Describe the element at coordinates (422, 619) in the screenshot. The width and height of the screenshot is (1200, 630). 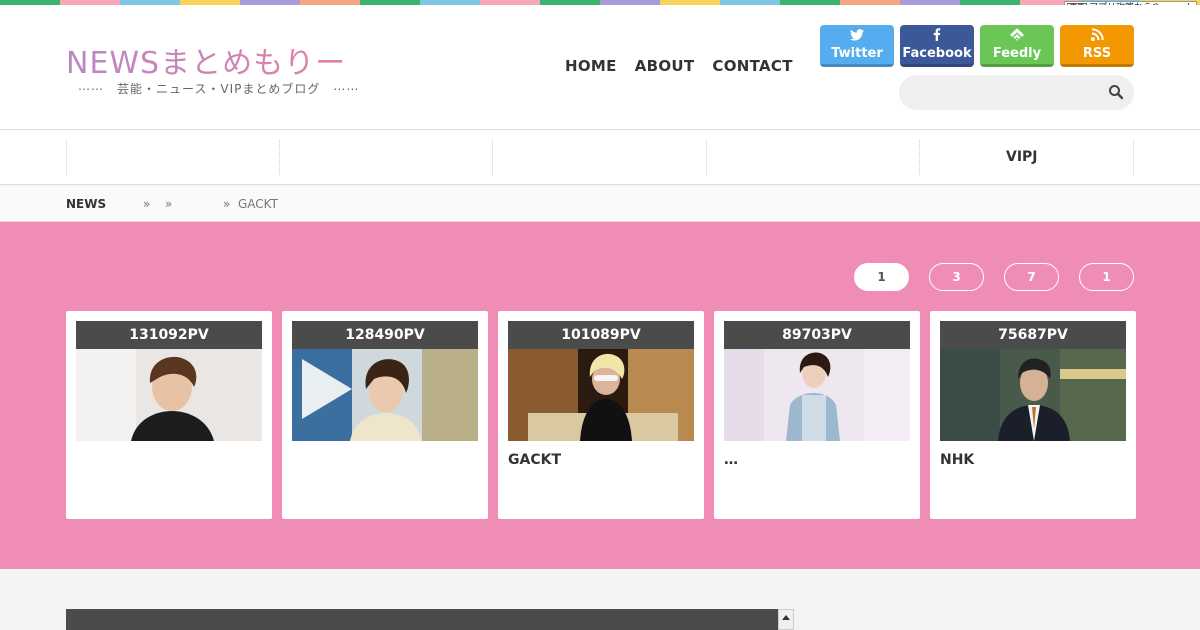
I see `content-box-header` at that location.